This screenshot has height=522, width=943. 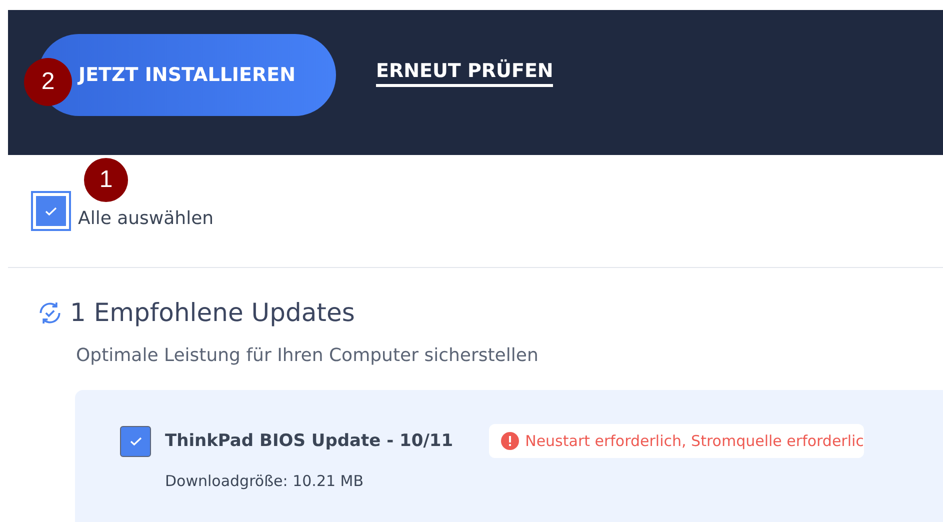 I want to click on download-size: Downloadgröße: 10.21 MB, so click(x=265, y=481).